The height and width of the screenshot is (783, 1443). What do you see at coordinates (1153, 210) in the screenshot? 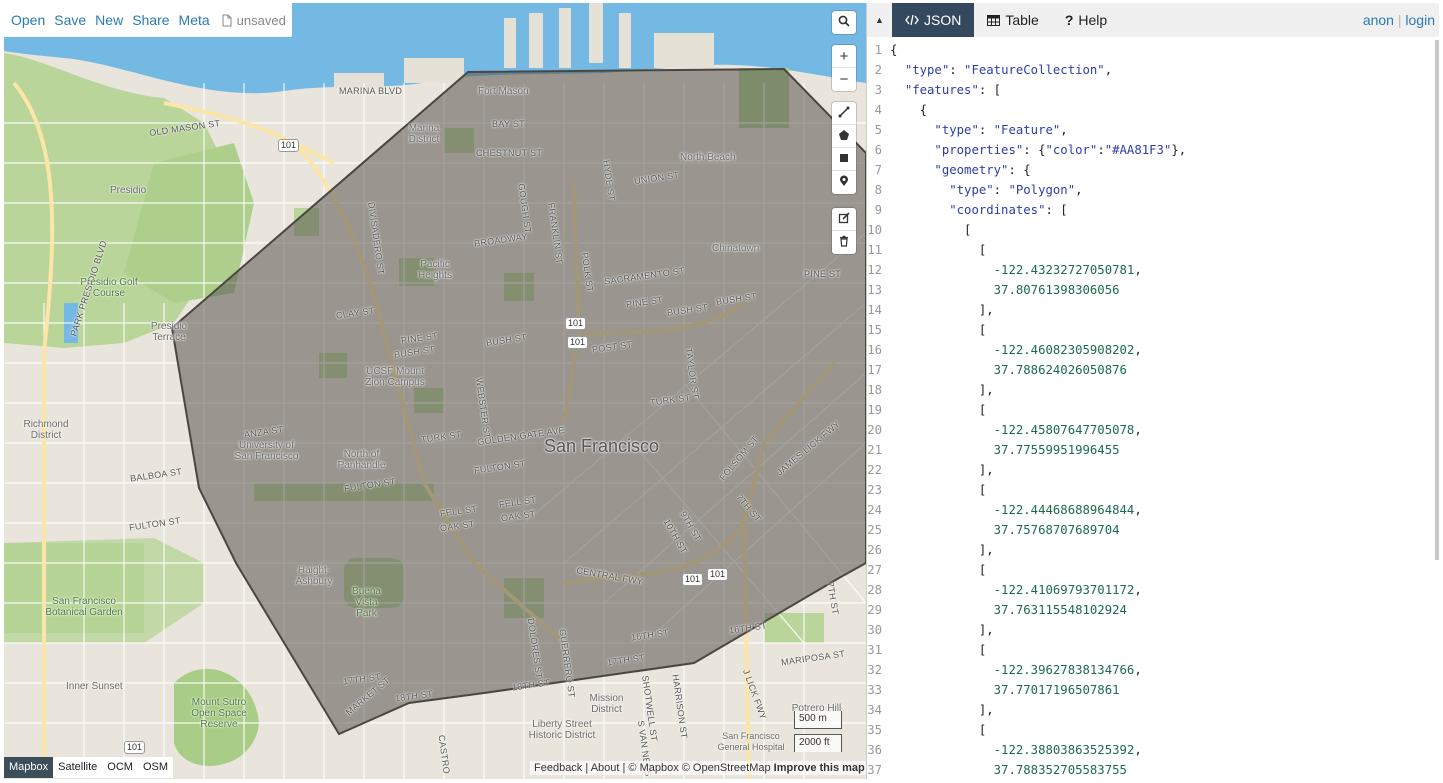
I see `code-line: 9 "coordinates": [` at bounding box center [1153, 210].